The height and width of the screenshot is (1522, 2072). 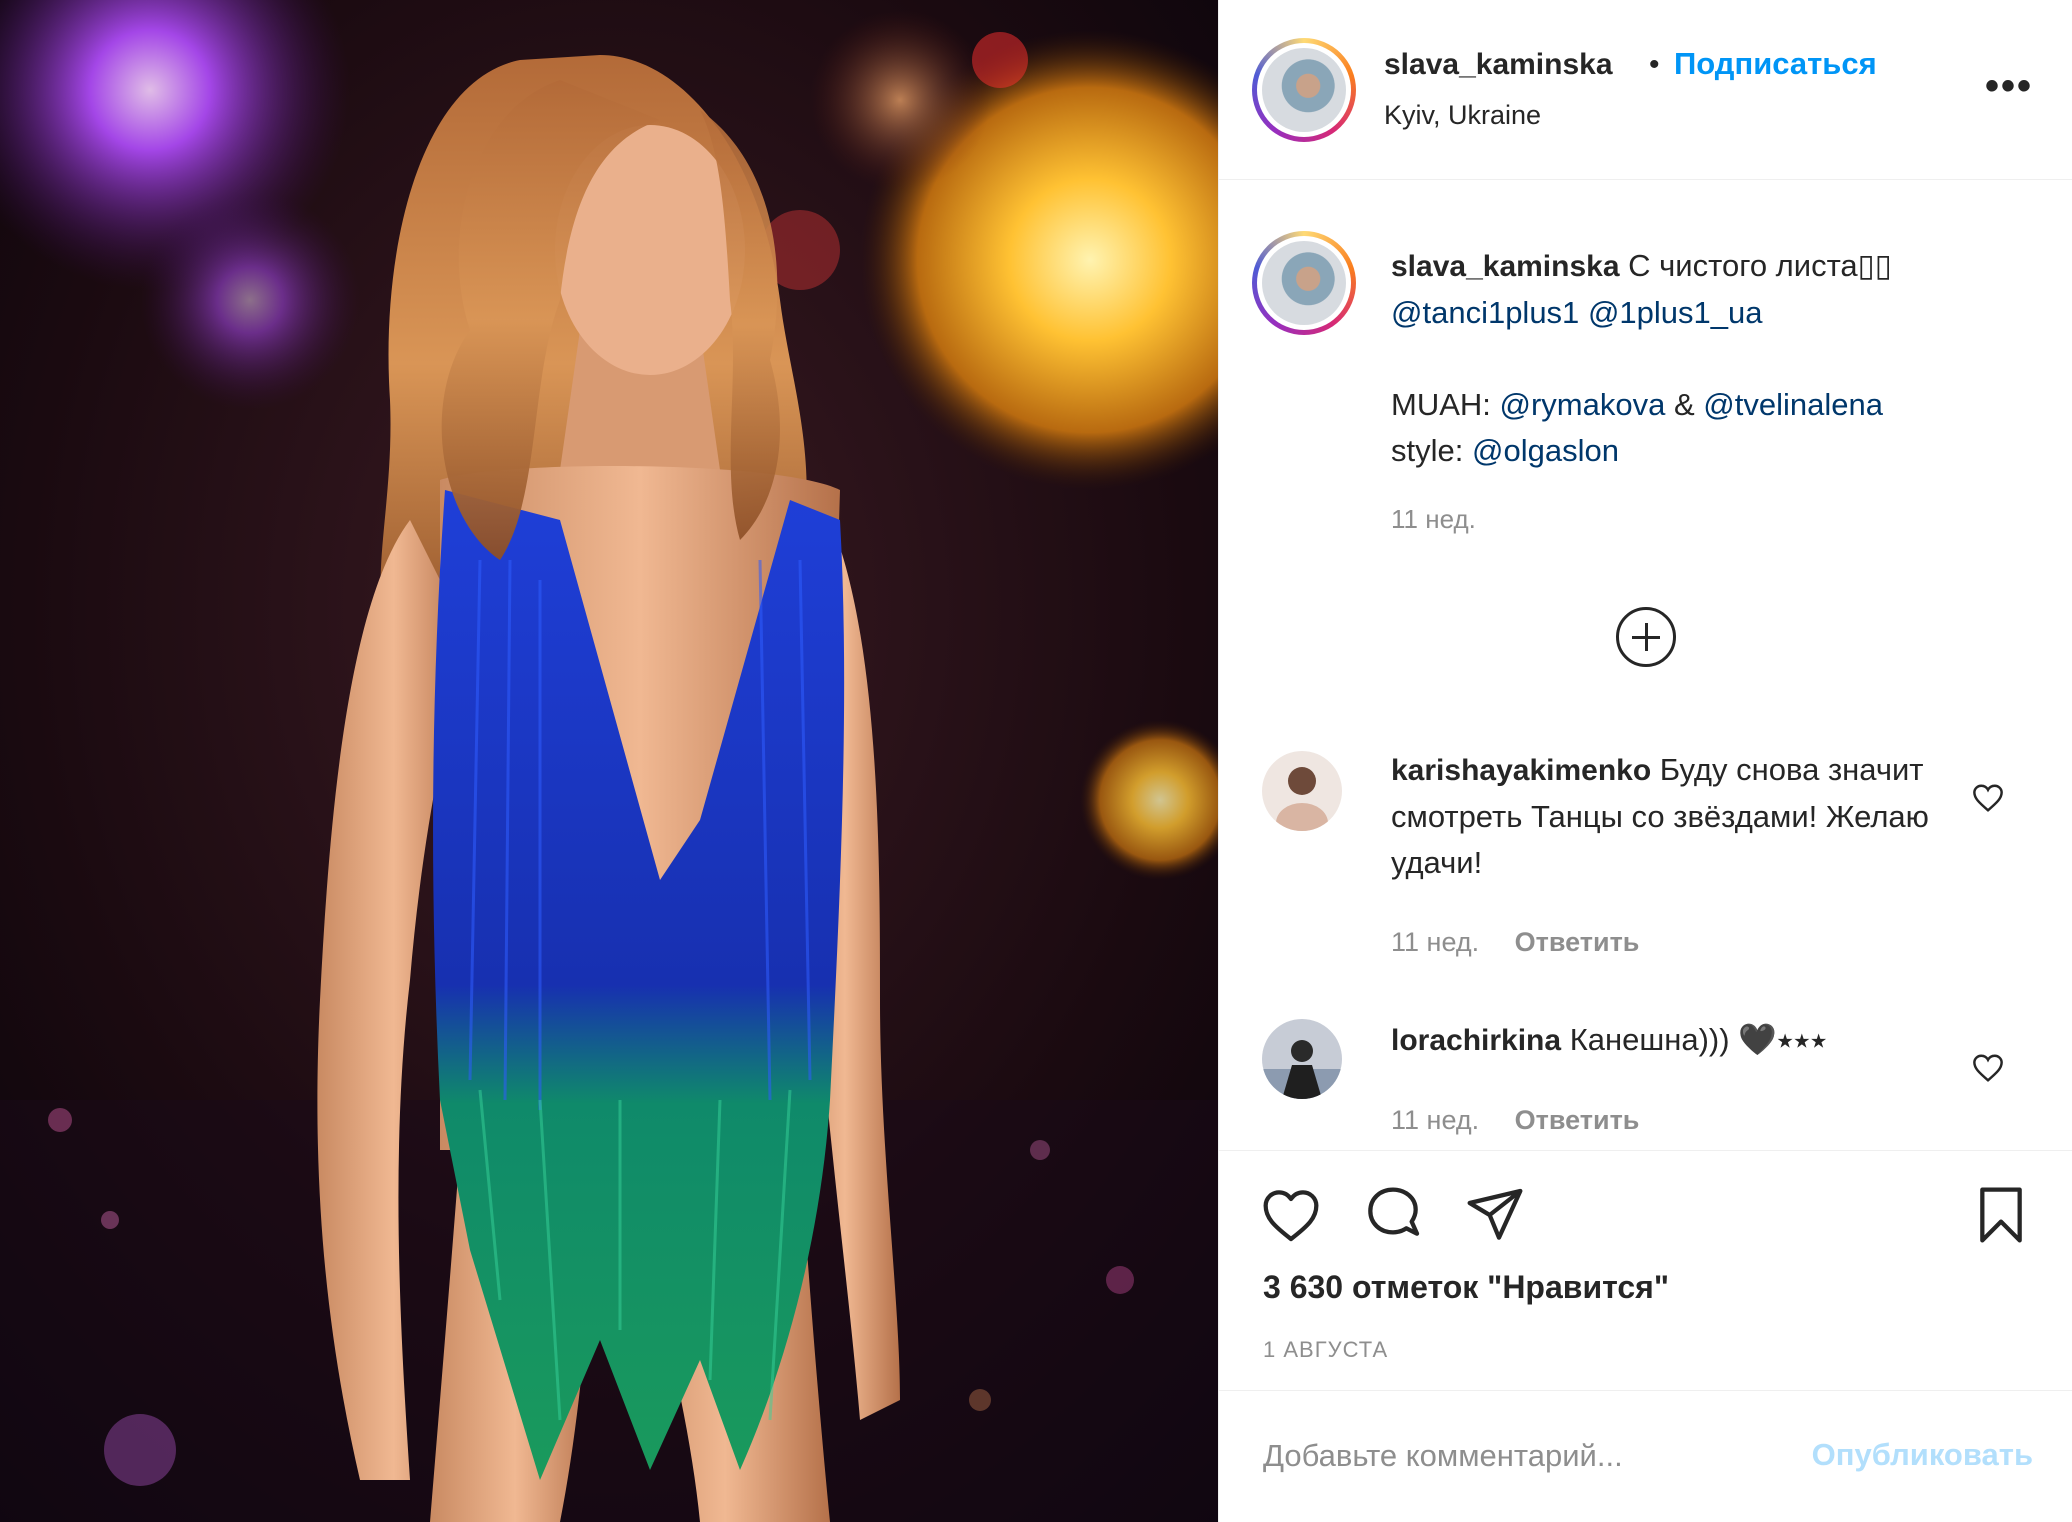 I want to click on post-actions: 3 630 отметок "Нравится" 1 АВГУСТА, so click(x=1645, y=1270).